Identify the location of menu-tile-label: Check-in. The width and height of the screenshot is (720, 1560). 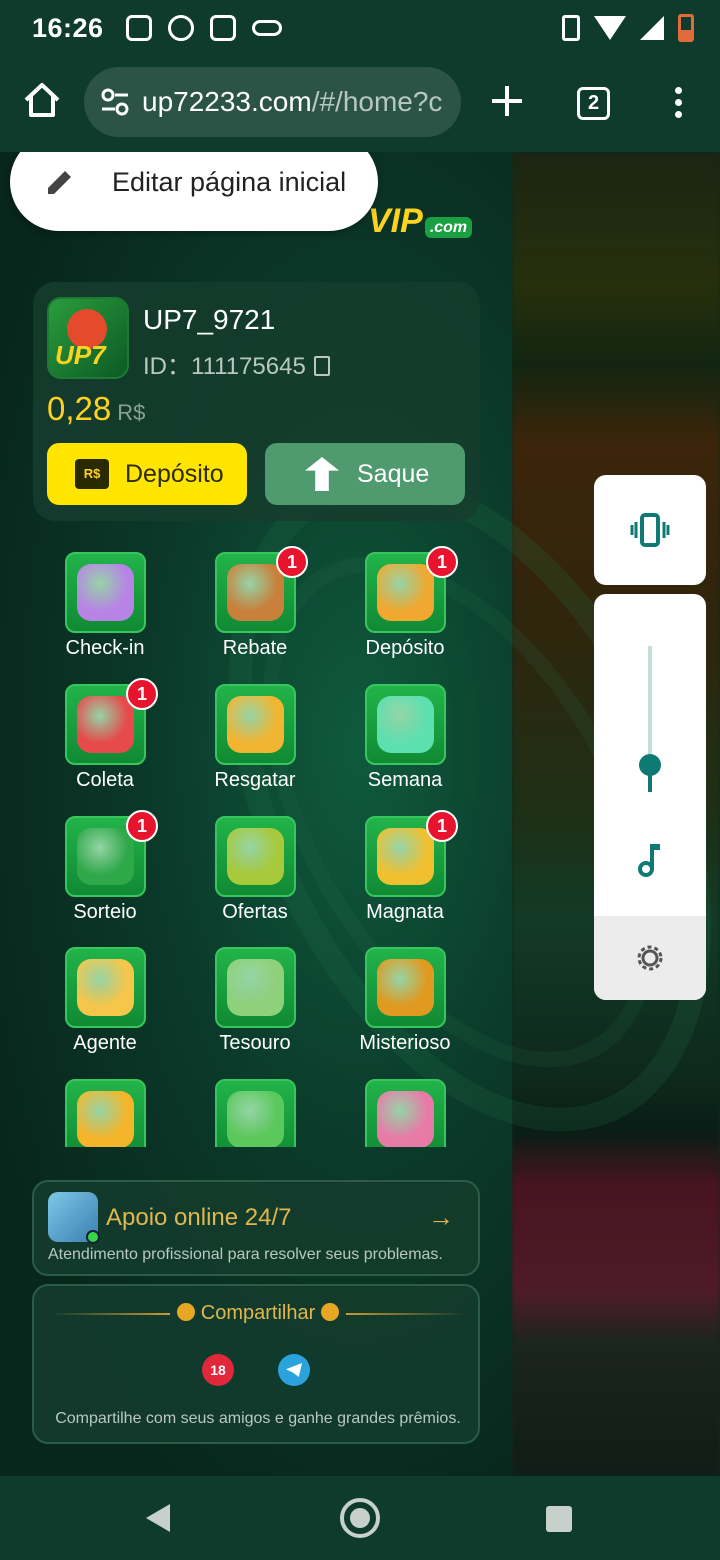
(105, 648).